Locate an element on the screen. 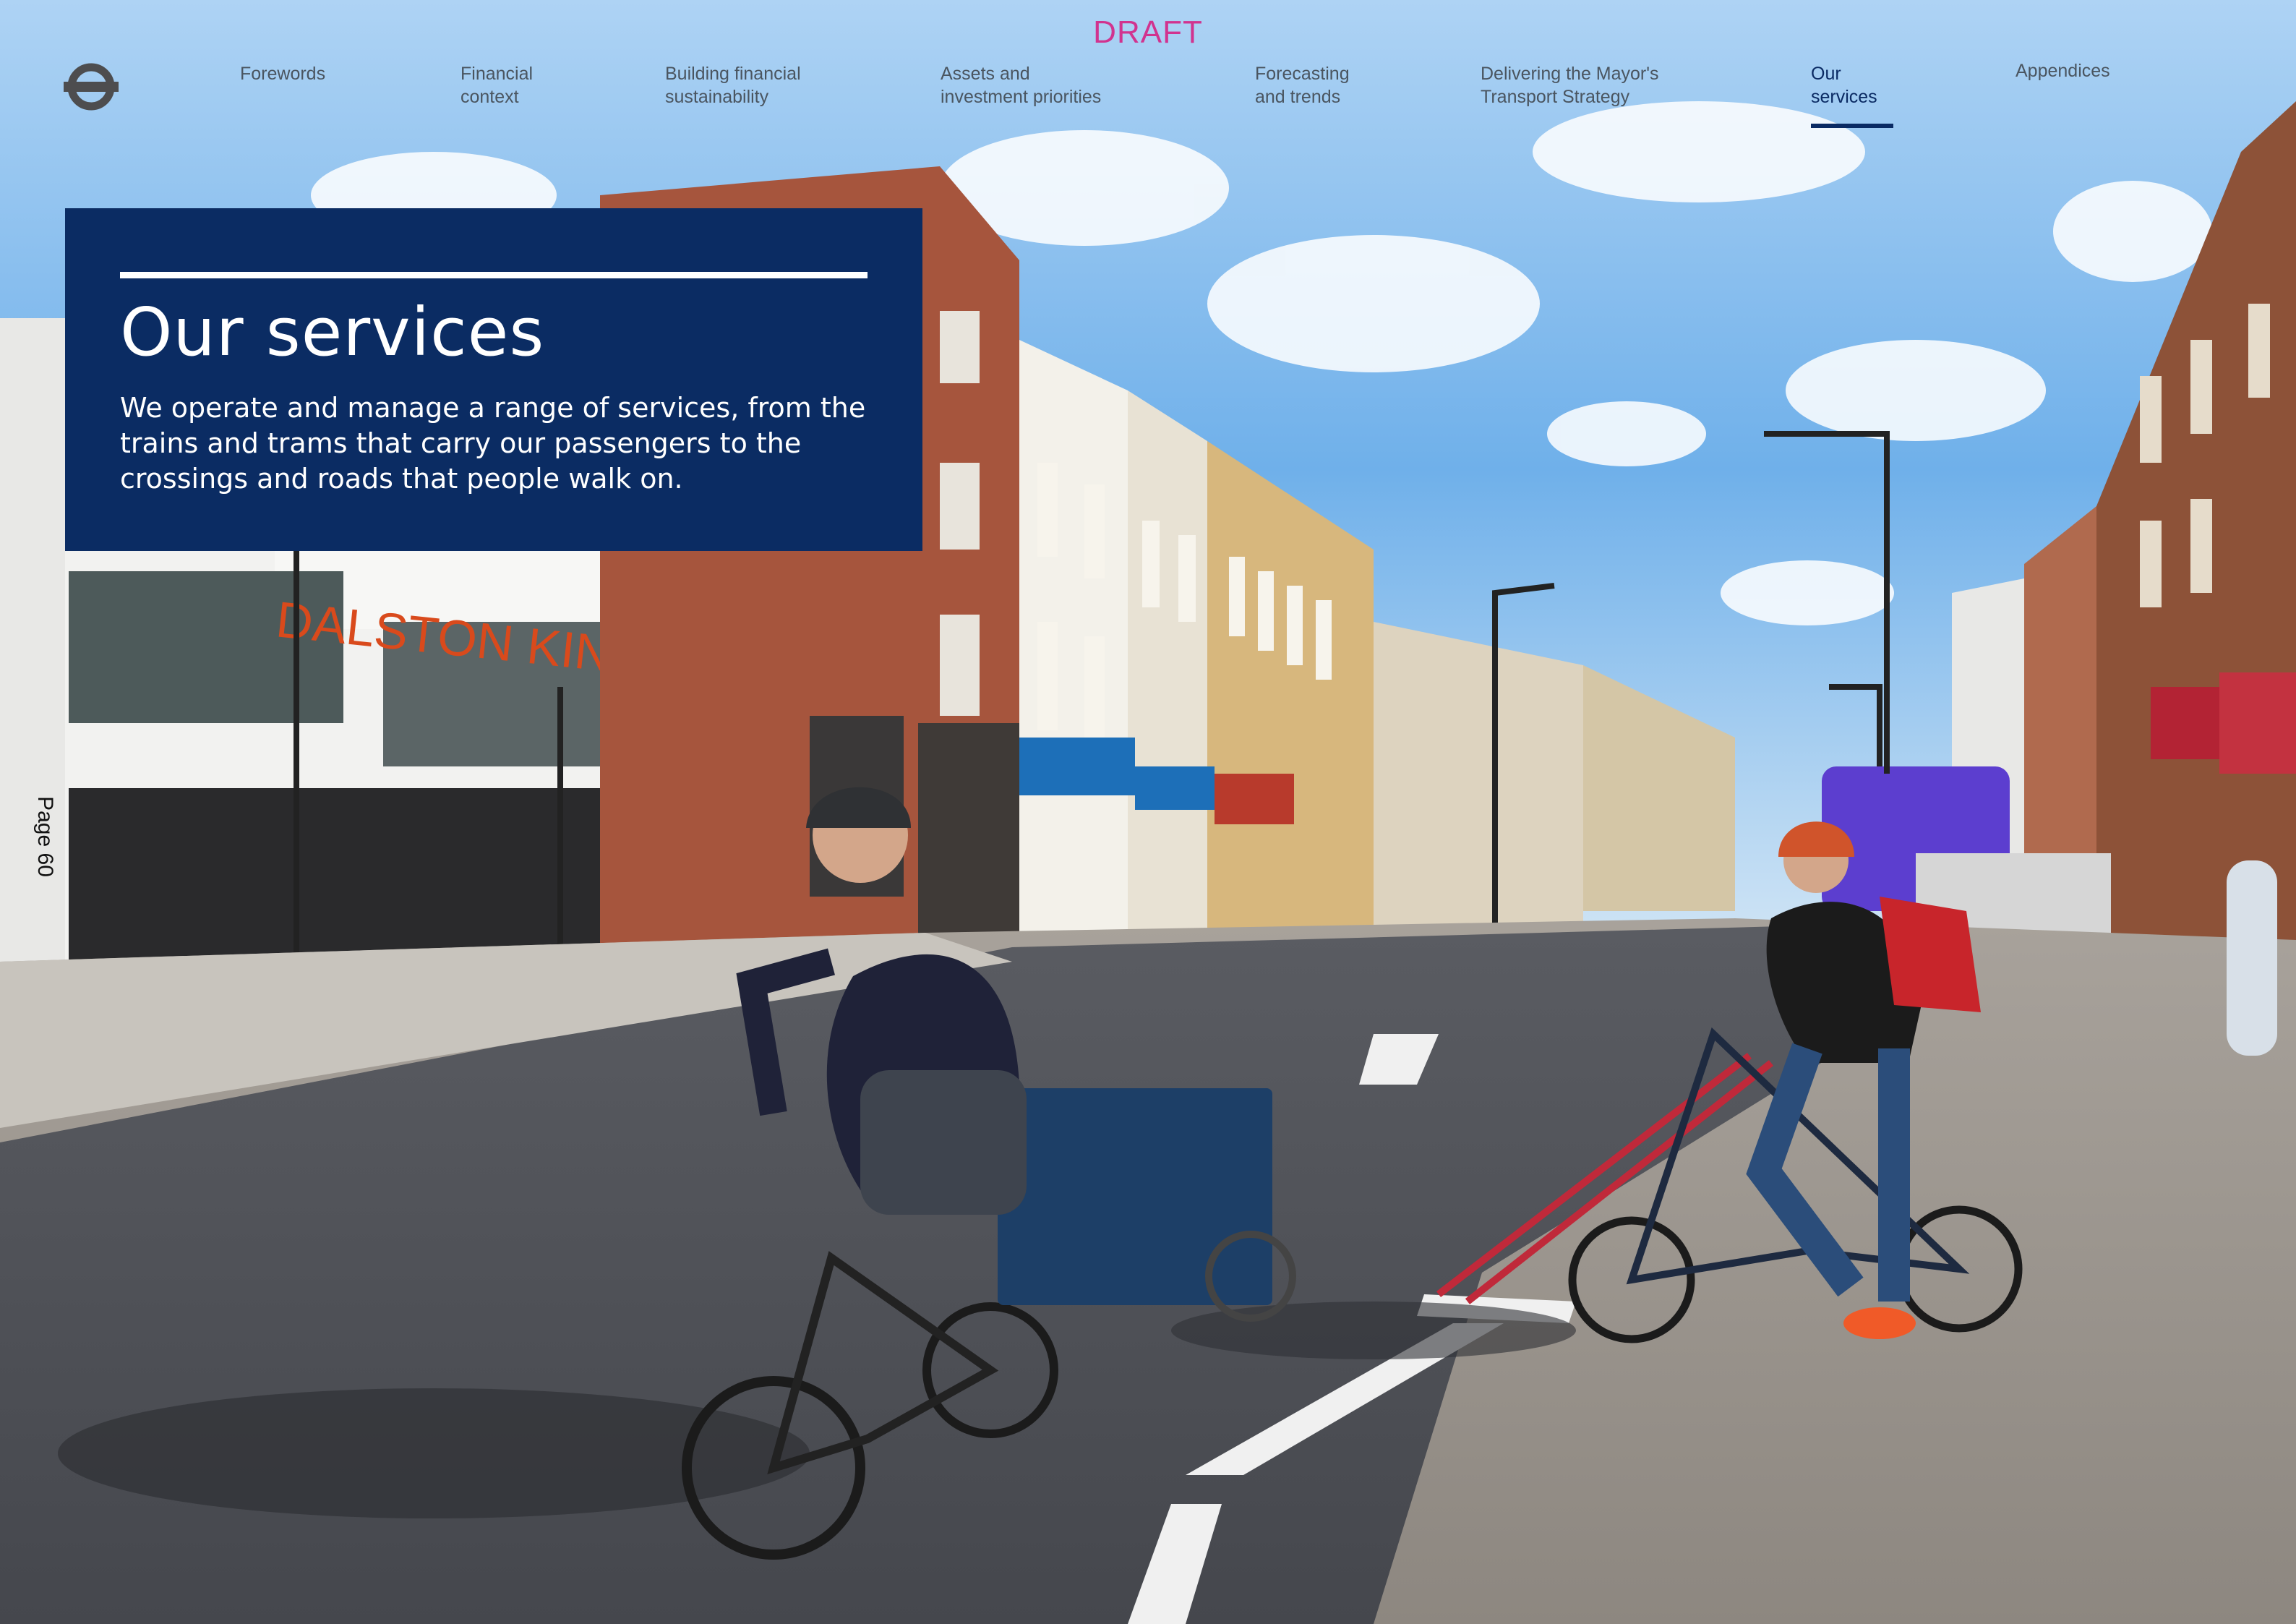 This screenshot has height=1624, width=2296. active-tab-indicator is located at coordinates (1852, 126).